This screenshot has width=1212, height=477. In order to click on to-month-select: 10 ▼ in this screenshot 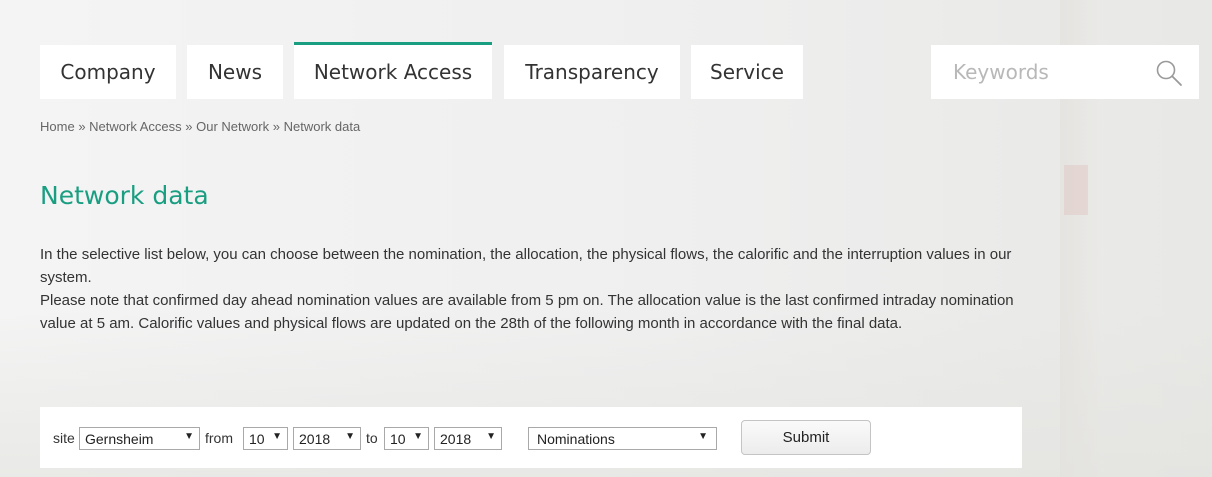, I will do `click(406, 438)`.